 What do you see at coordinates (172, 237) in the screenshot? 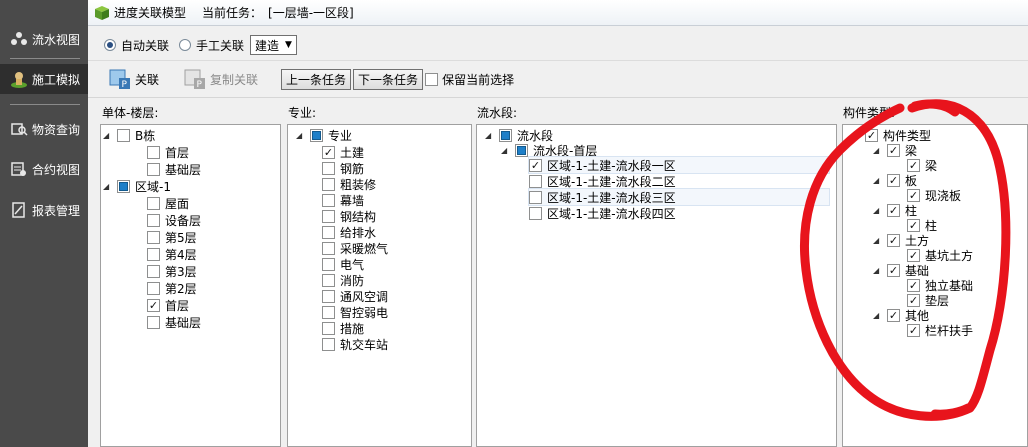
I see `tree-node-floor: 第5层` at bounding box center [172, 237].